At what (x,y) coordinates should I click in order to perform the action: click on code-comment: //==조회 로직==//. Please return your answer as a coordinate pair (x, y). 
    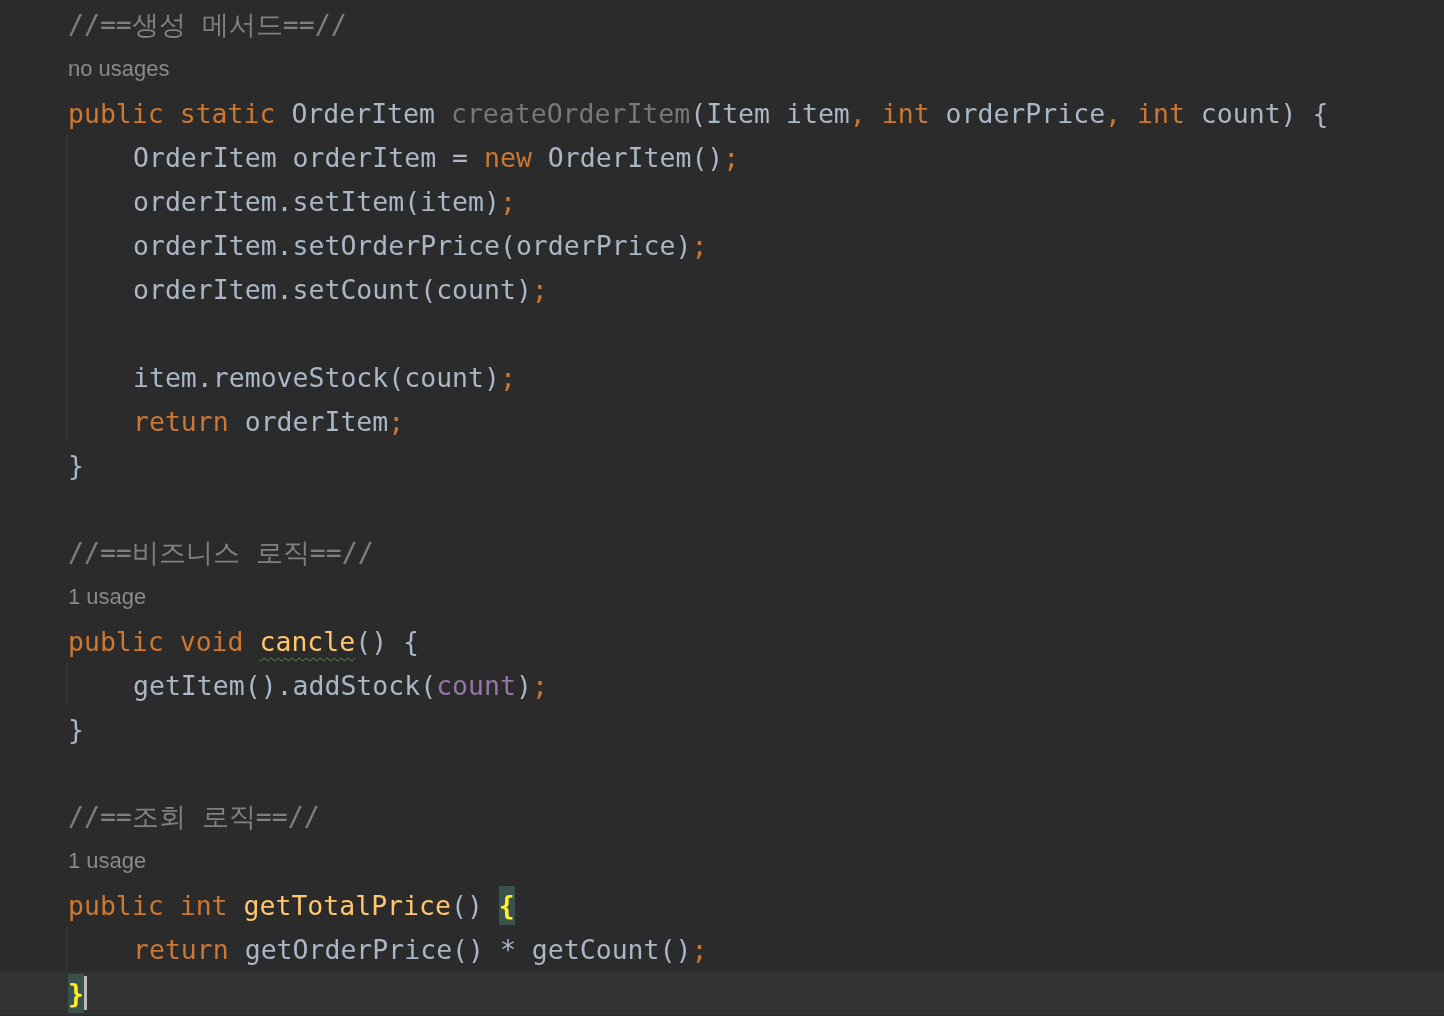
    Looking at the image, I should click on (194, 817).